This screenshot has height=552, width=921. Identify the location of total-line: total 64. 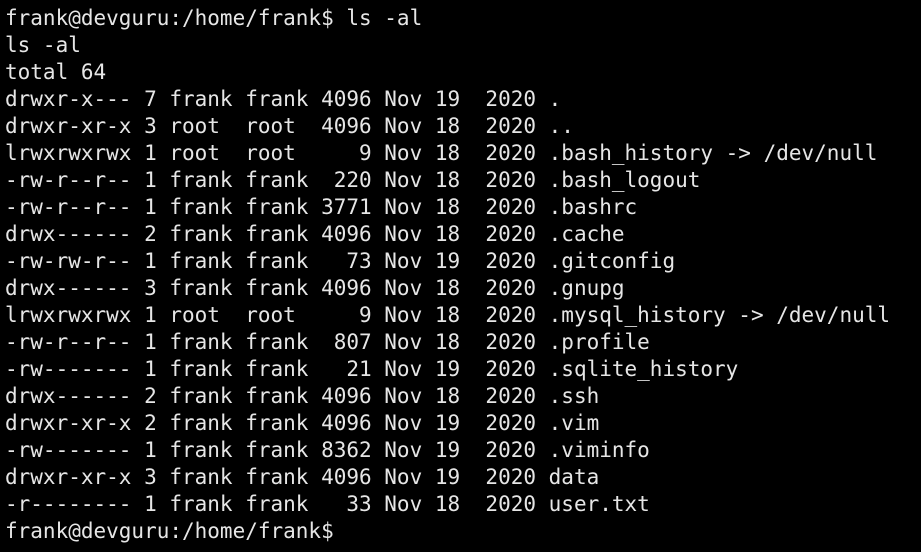
(56, 72).